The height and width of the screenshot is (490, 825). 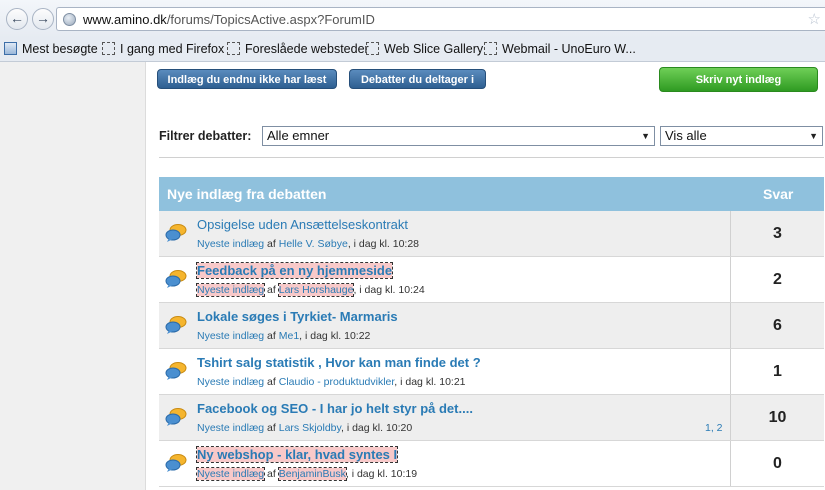 I want to click on bookmark-label: Mest besøgte, so click(x=60, y=49).